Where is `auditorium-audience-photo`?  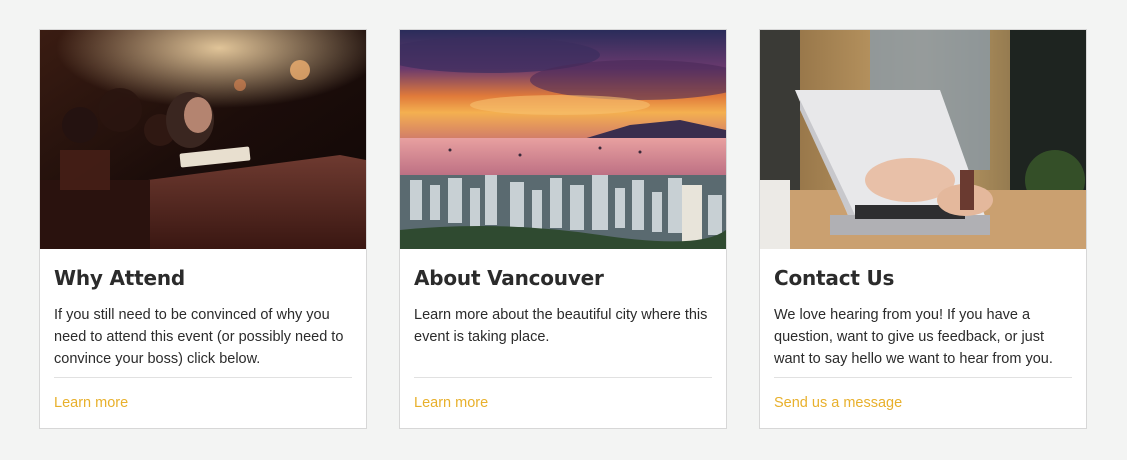
auditorium-audience-photo is located at coordinates (203, 139).